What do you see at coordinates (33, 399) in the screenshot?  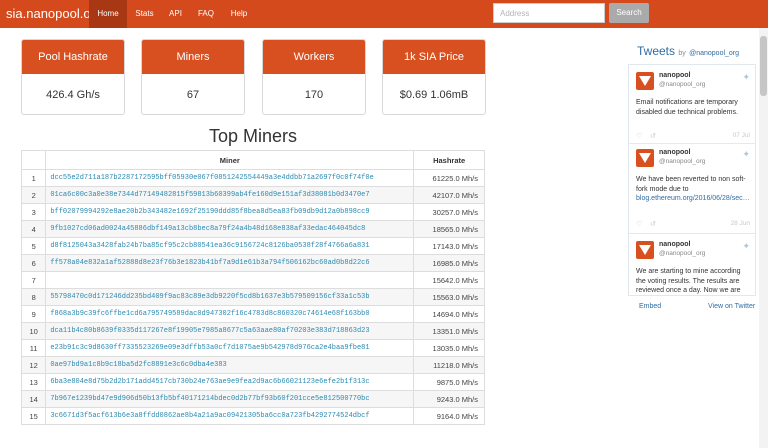 I see `rank-cell: 14` at bounding box center [33, 399].